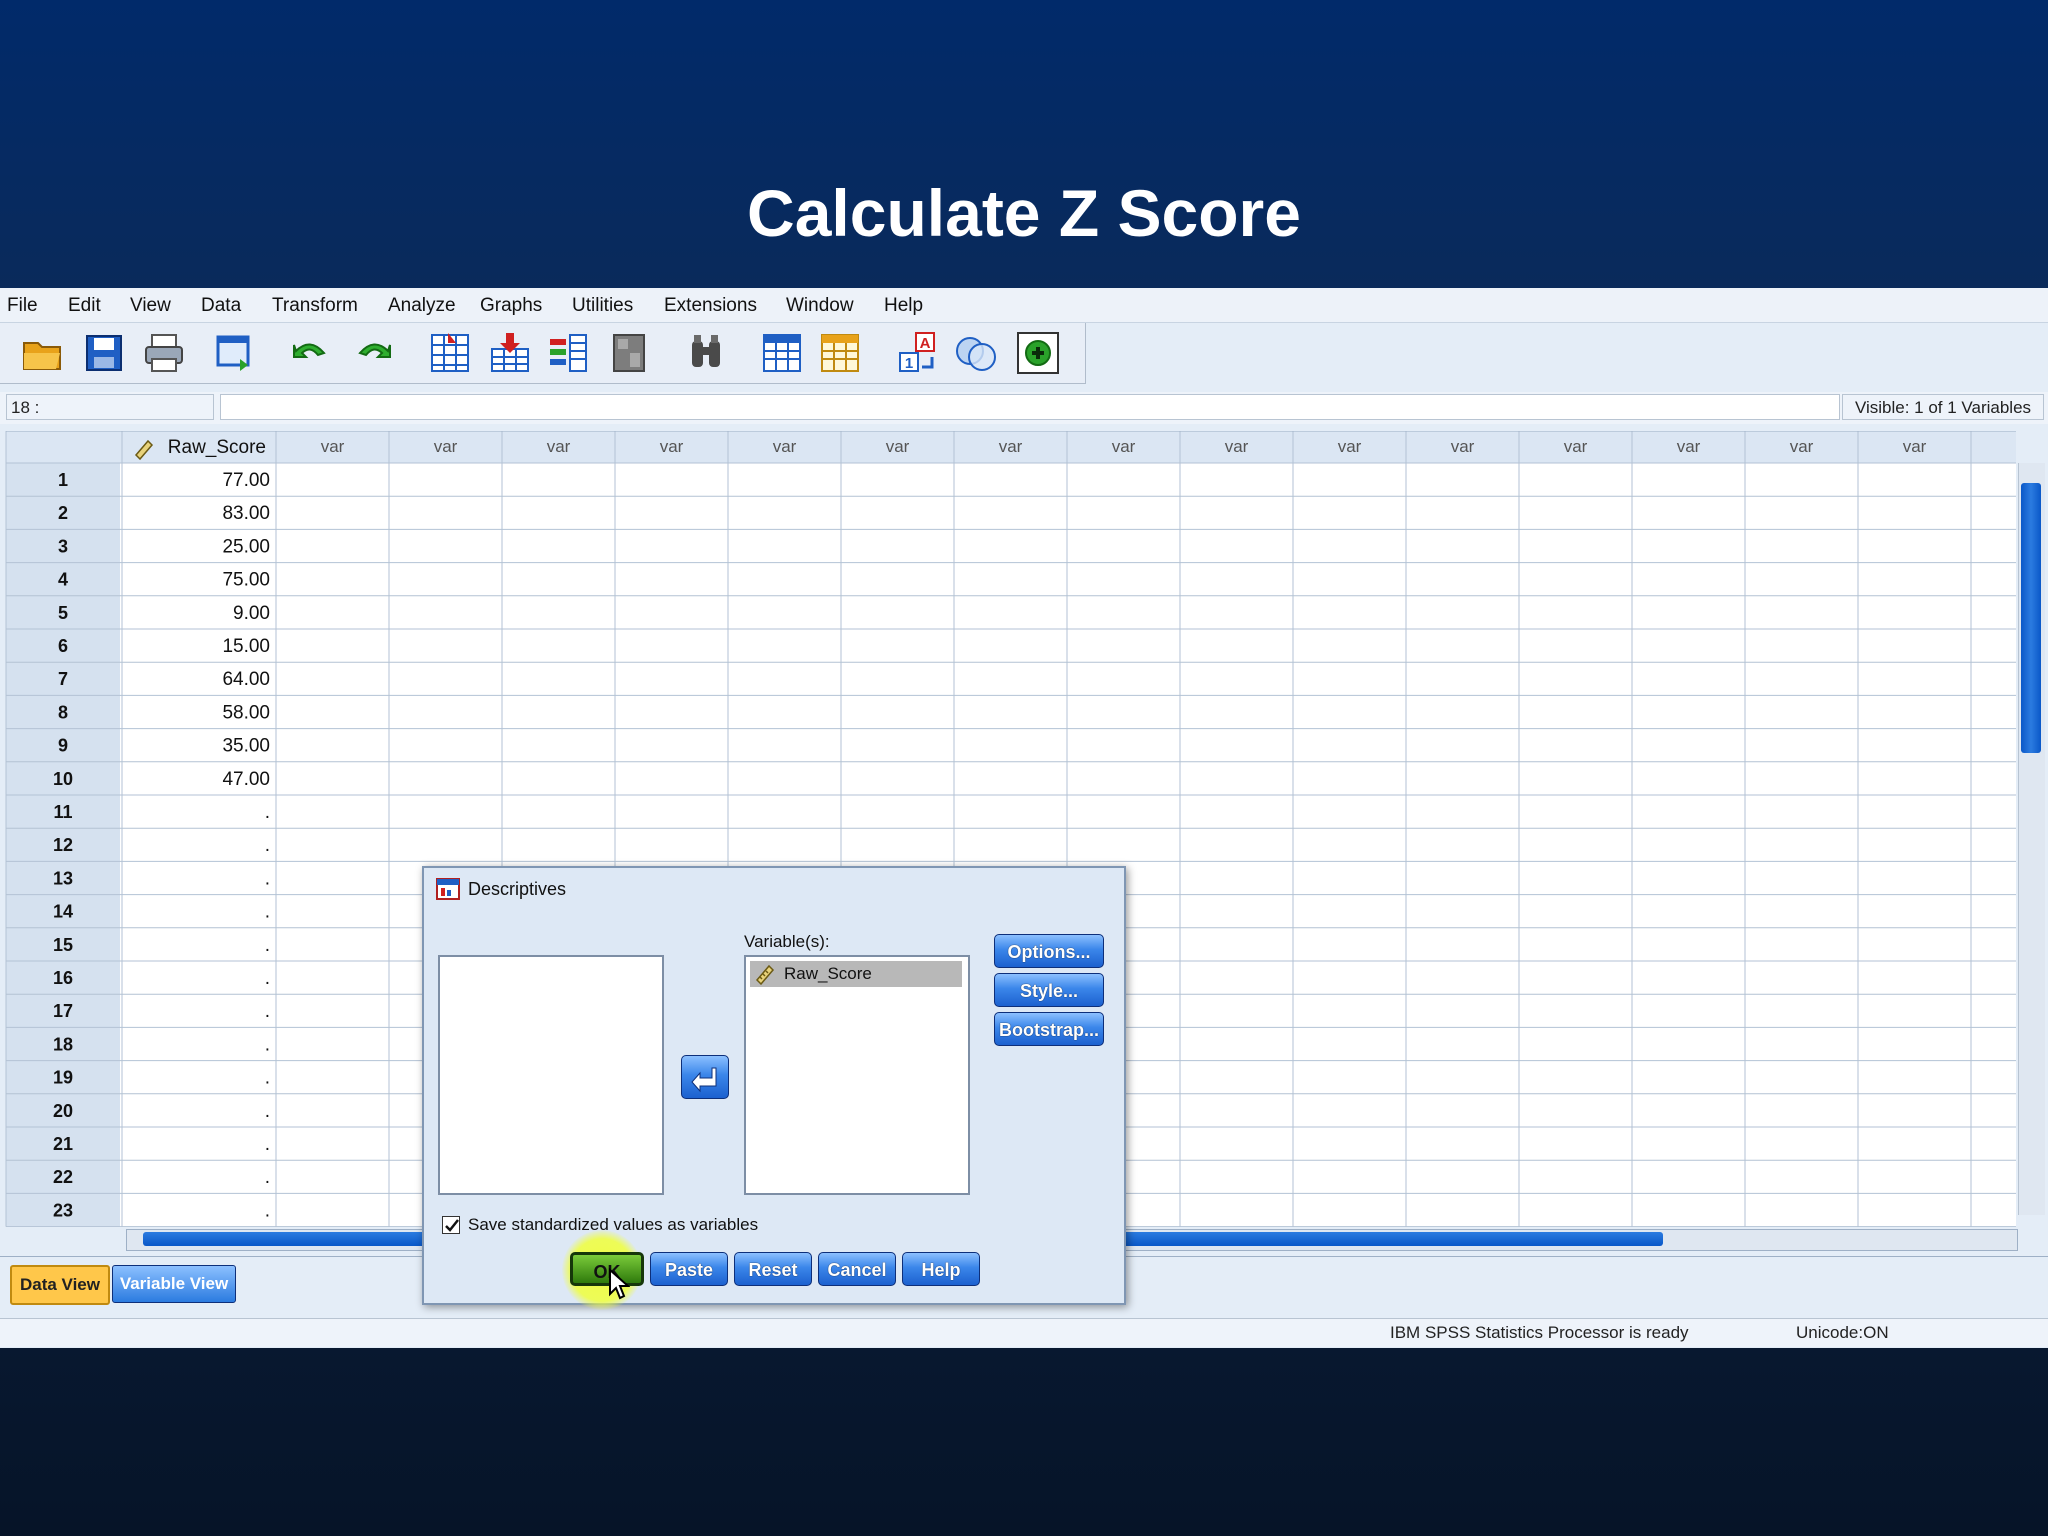 The image size is (2048, 1536). I want to click on variables-icon, so click(568, 353).